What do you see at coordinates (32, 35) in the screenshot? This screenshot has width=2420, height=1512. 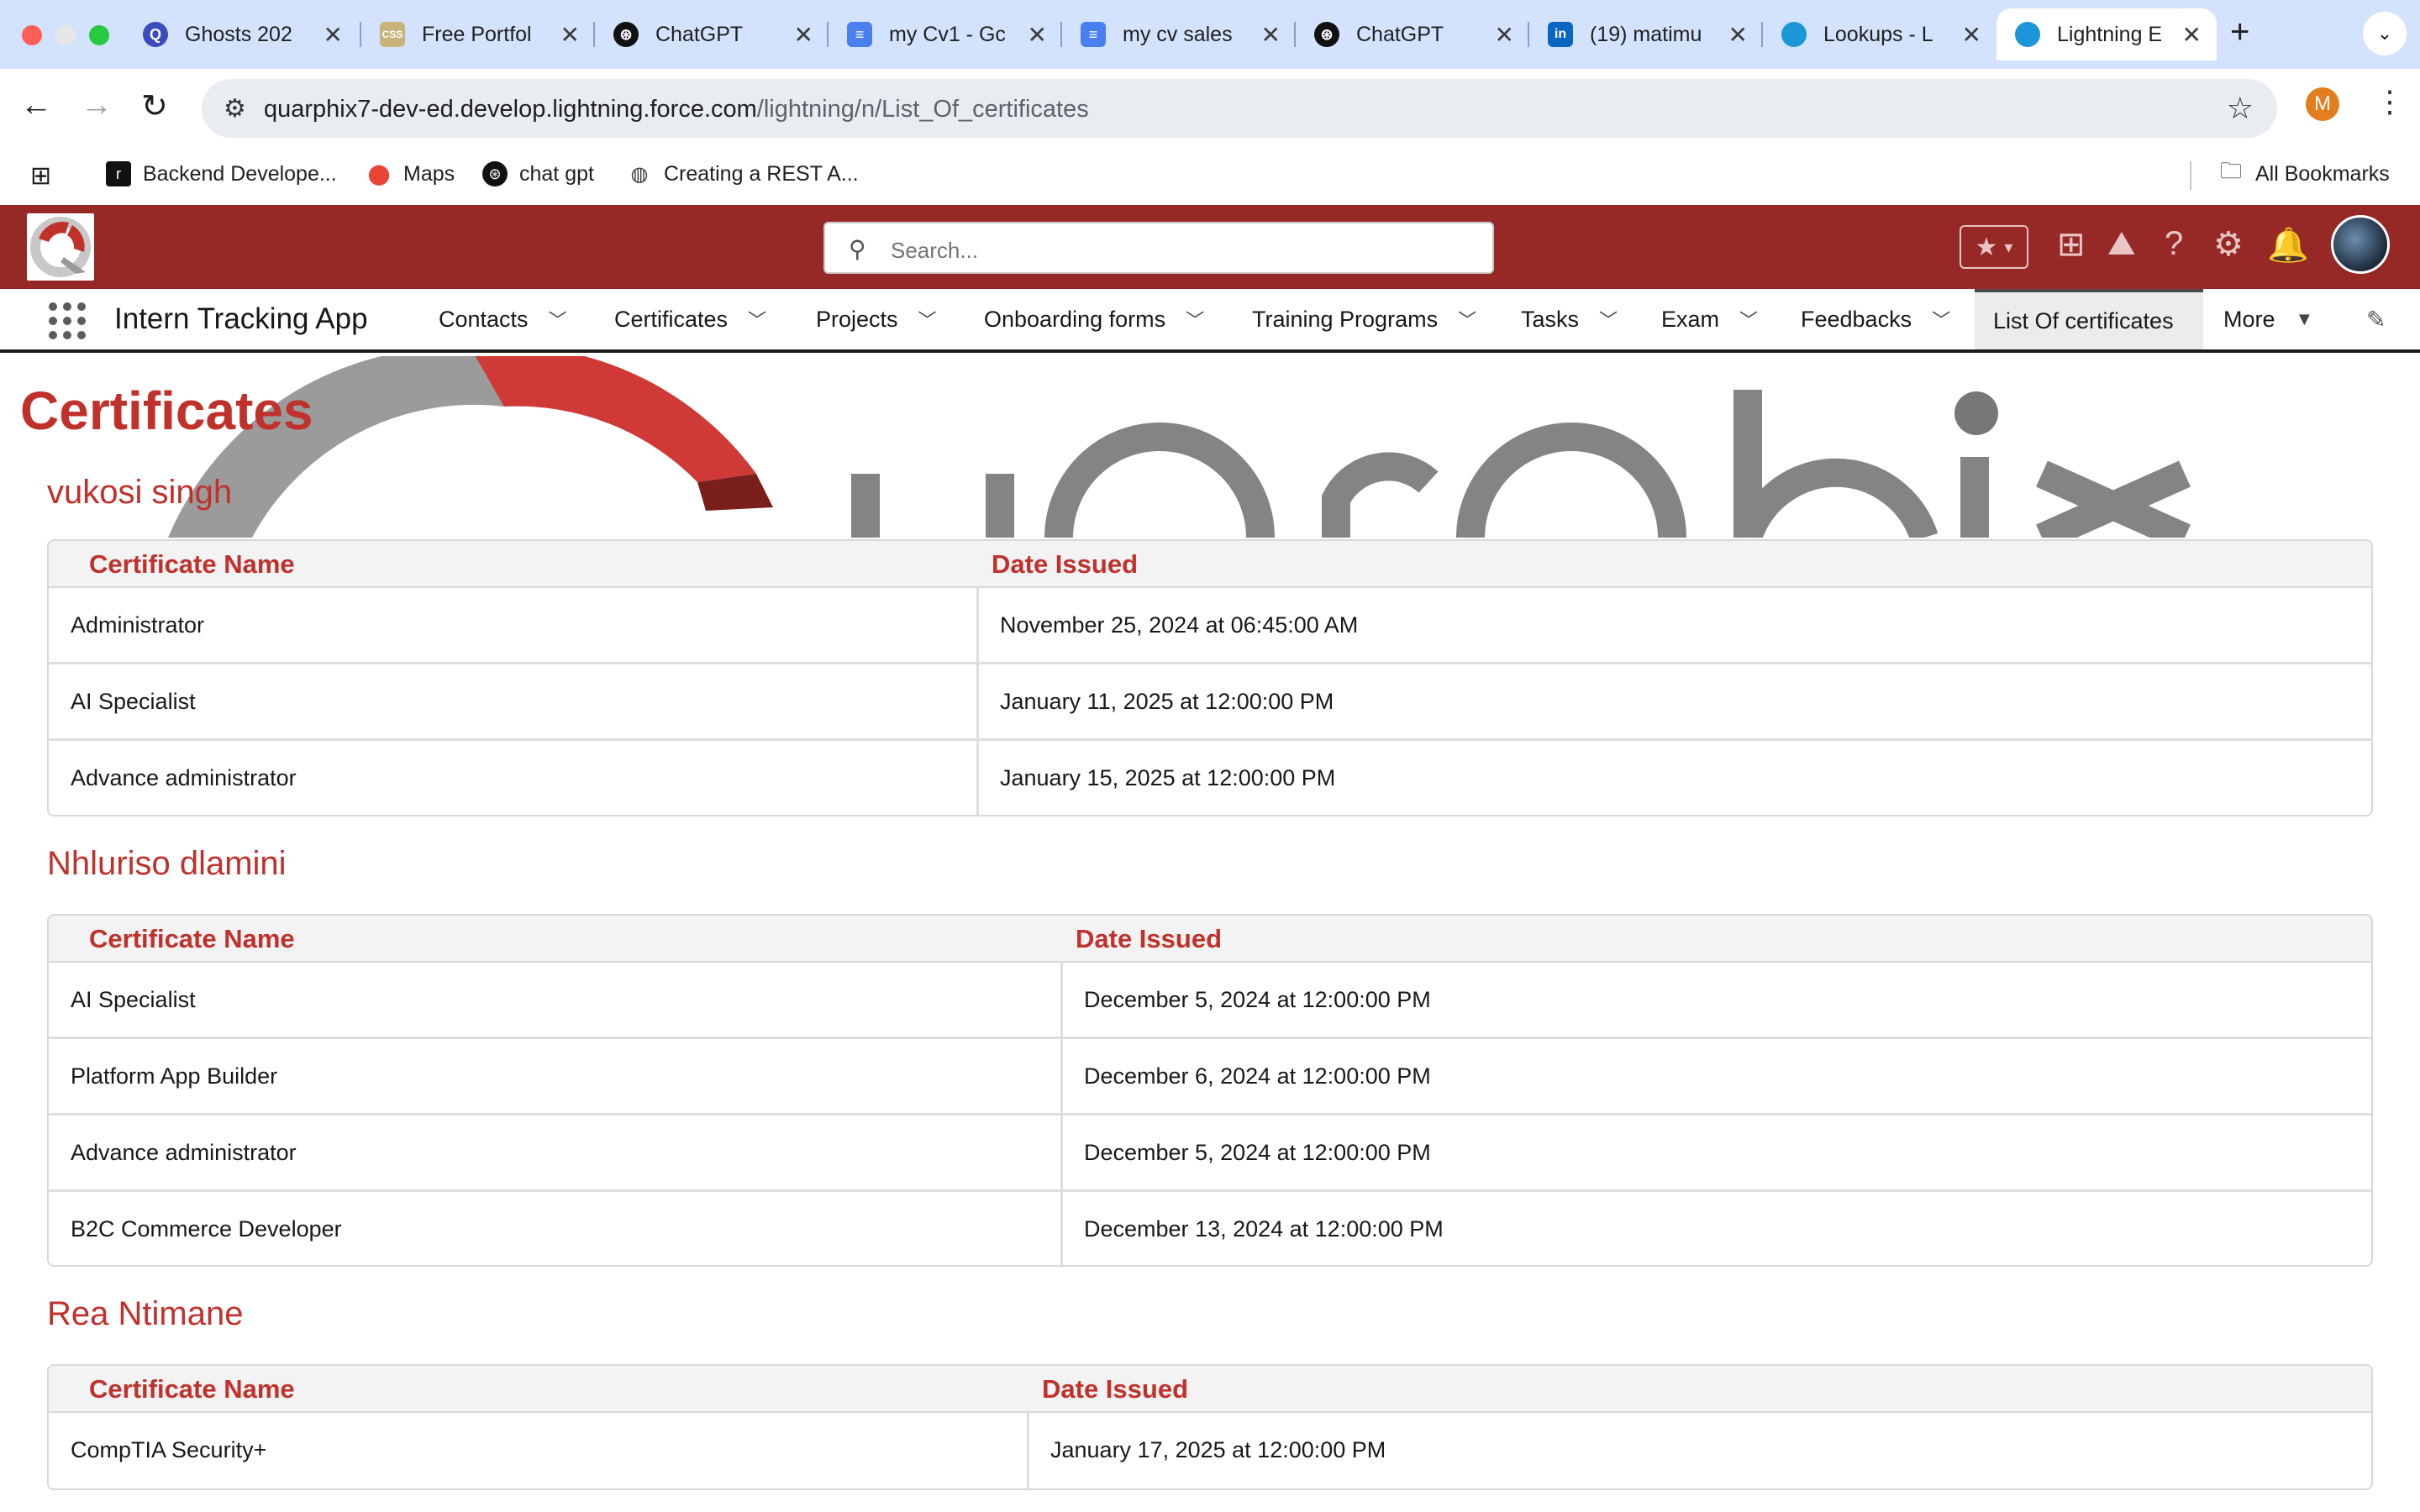 I see `window-close-button` at bounding box center [32, 35].